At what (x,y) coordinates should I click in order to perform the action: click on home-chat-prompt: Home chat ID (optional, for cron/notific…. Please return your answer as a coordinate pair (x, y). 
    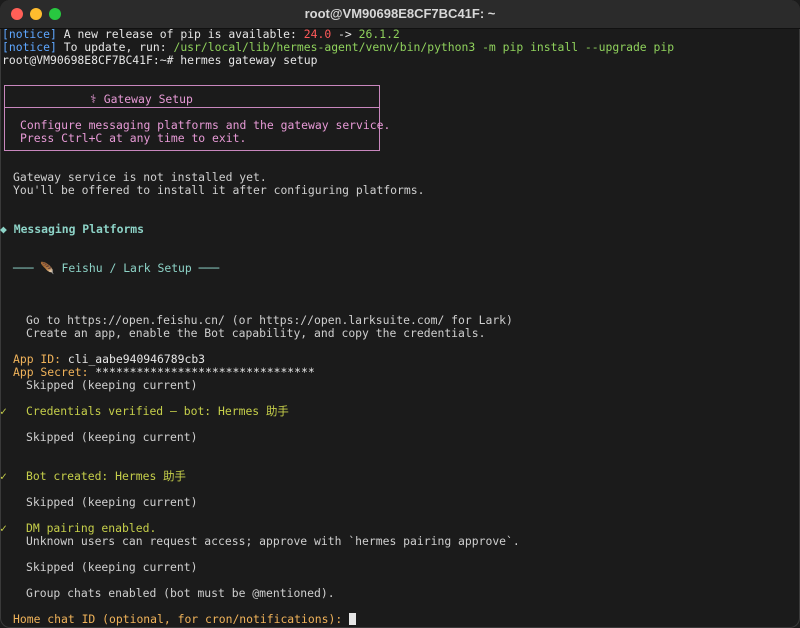
    Looking at the image, I should click on (181, 619).